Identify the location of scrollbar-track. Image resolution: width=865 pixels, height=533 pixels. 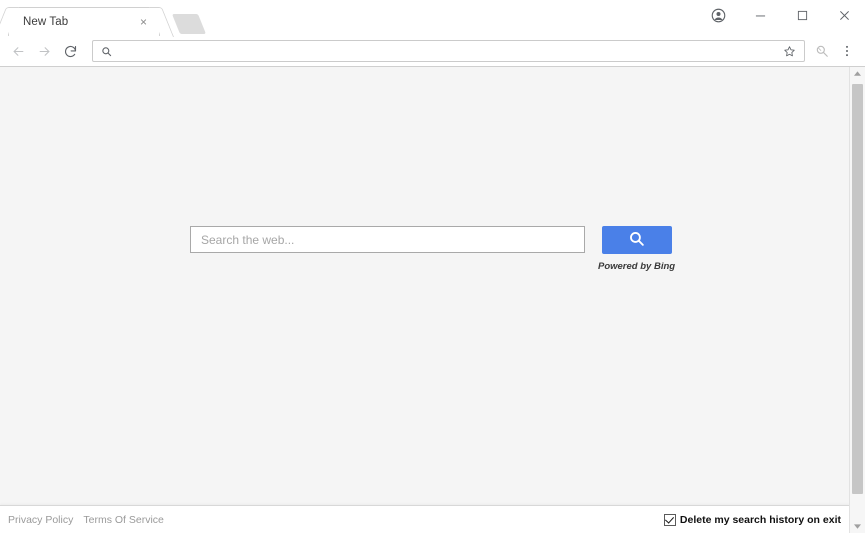
(857, 300).